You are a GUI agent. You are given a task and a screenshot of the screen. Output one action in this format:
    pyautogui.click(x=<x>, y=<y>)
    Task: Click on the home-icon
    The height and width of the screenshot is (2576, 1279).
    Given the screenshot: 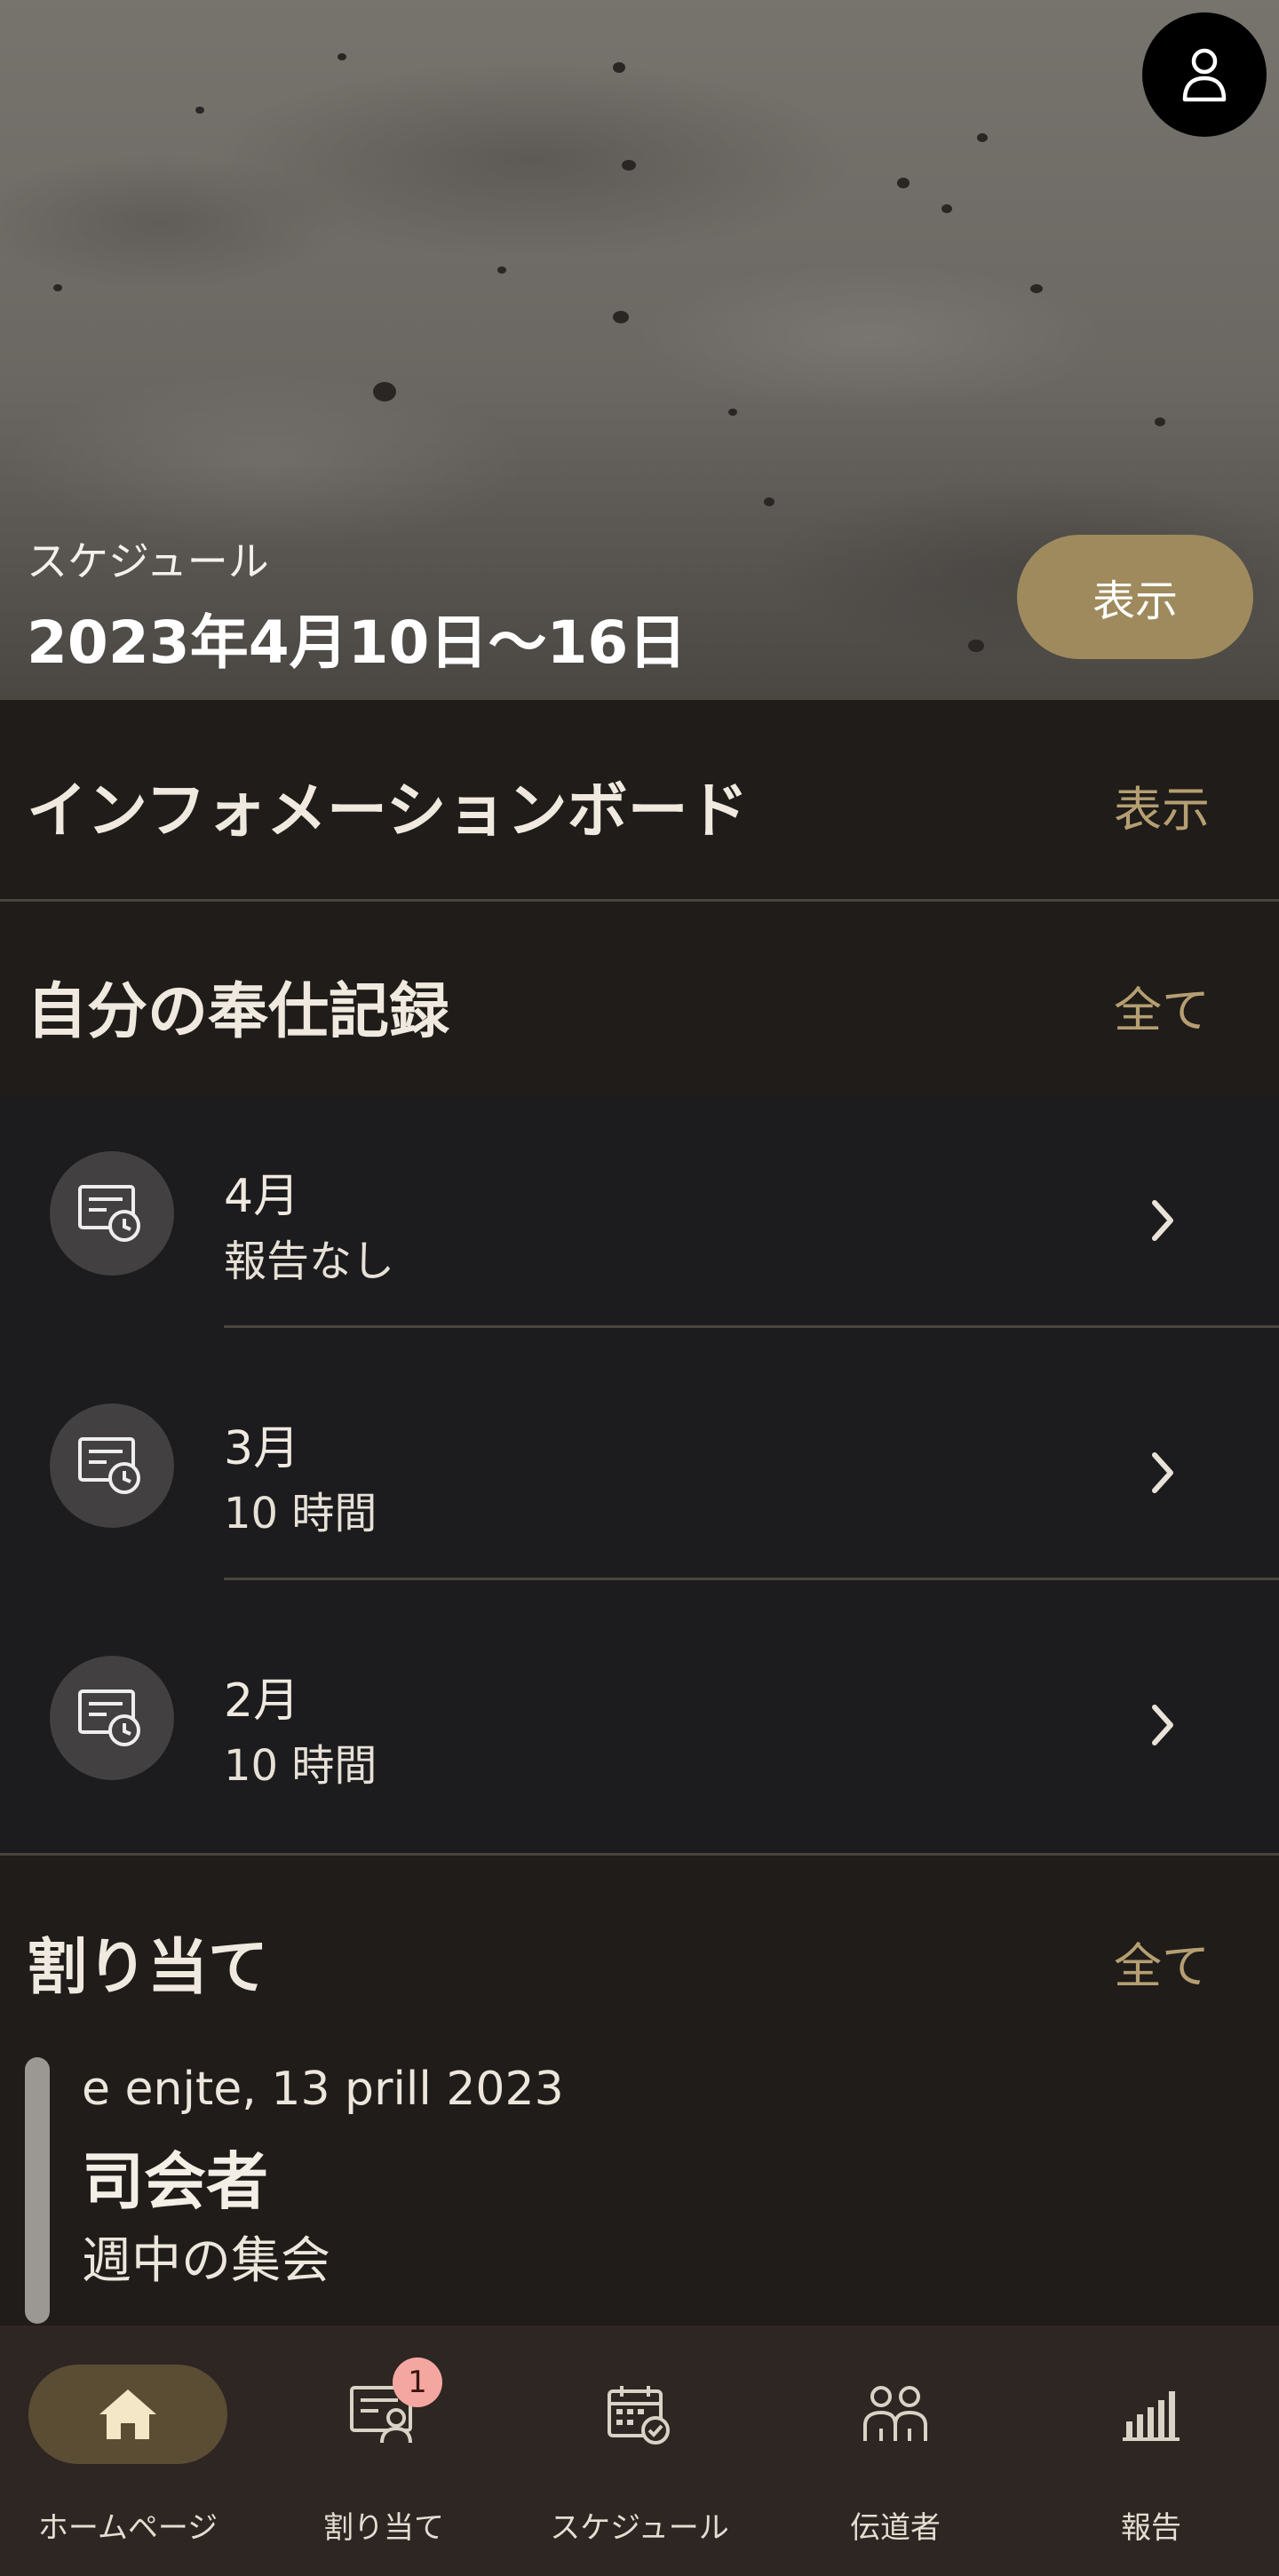 What is the action you would take?
    pyautogui.click(x=127, y=2414)
    